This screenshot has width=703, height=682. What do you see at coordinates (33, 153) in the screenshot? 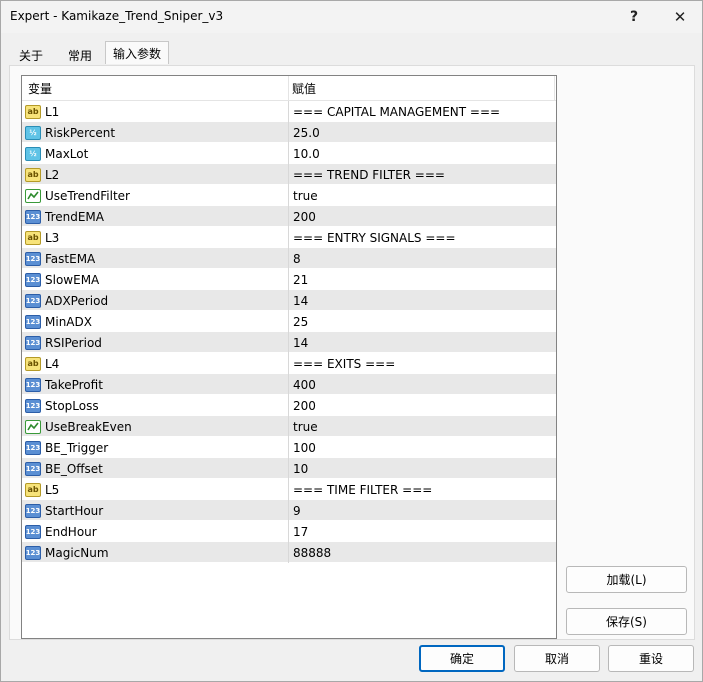
I see `double-type-icon: ½` at bounding box center [33, 153].